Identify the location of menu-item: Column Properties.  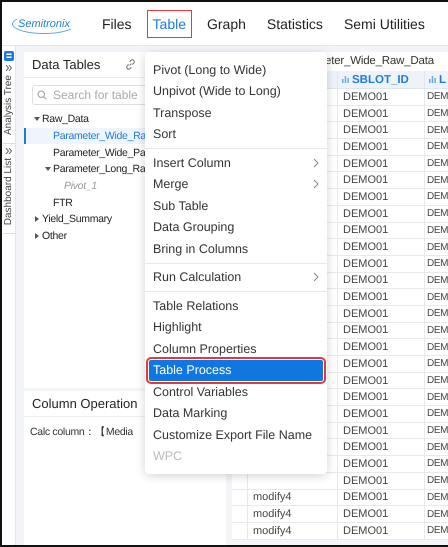
(236, 349).